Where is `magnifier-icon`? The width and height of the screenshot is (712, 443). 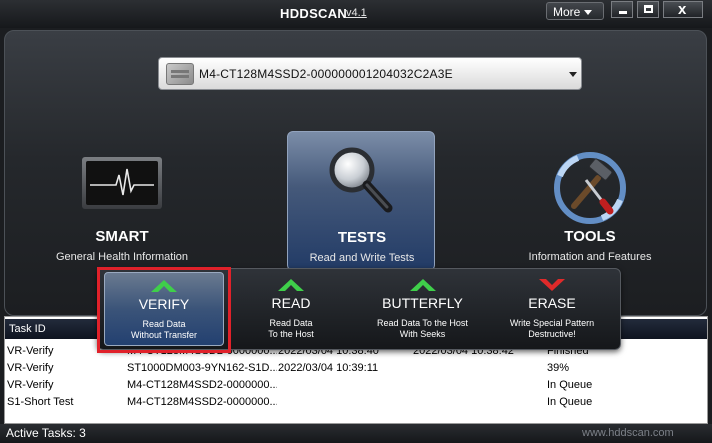 magnifier-icon is located at coordinates (361, 180).